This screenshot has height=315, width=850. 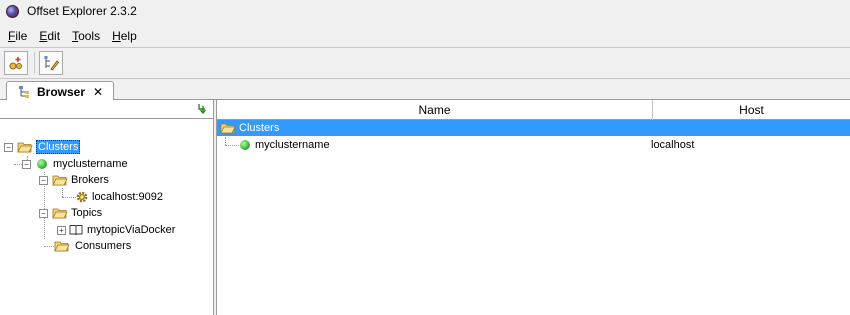 I want to click on tab-browser: Browser ✕, so click(x=60, y=91).